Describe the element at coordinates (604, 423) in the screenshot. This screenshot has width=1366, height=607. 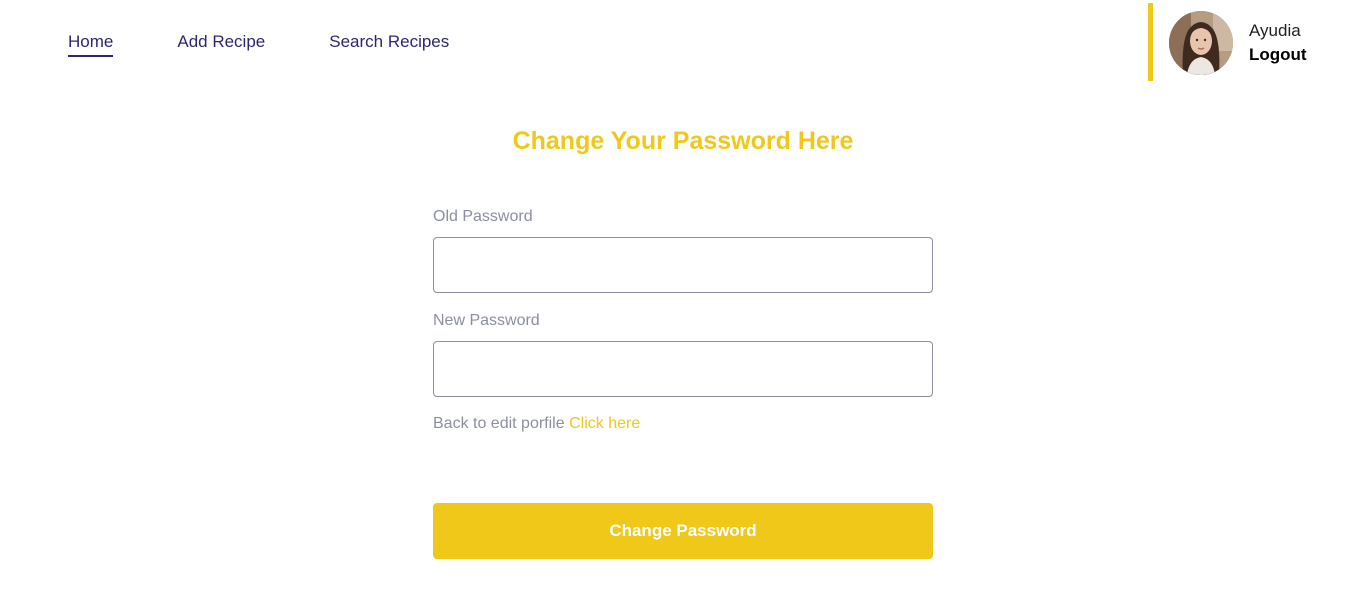
I see `back-to-profile-link: Click here` at that location.